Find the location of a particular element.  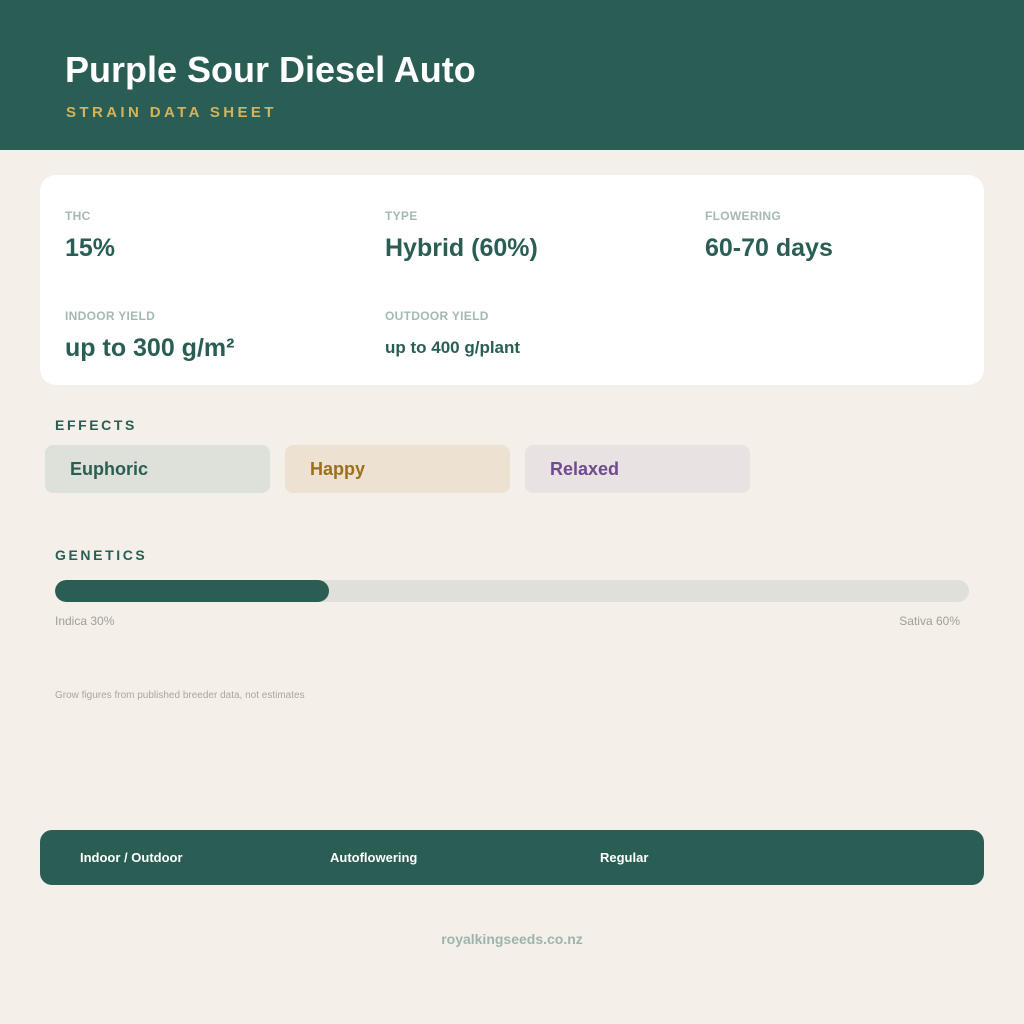

effect-chip-happy: Happy is located at coordinates (397, 469).